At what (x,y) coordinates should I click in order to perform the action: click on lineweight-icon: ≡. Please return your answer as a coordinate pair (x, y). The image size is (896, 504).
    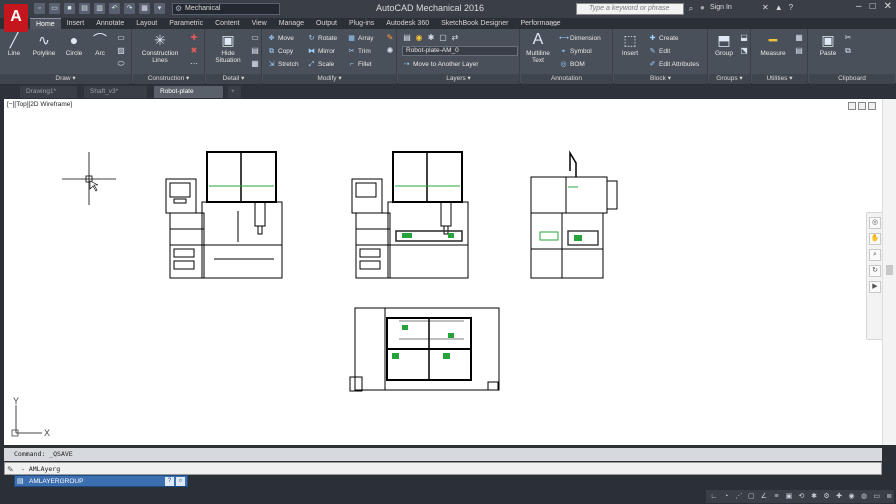
    Looking at the image, I should click on (777, 496).